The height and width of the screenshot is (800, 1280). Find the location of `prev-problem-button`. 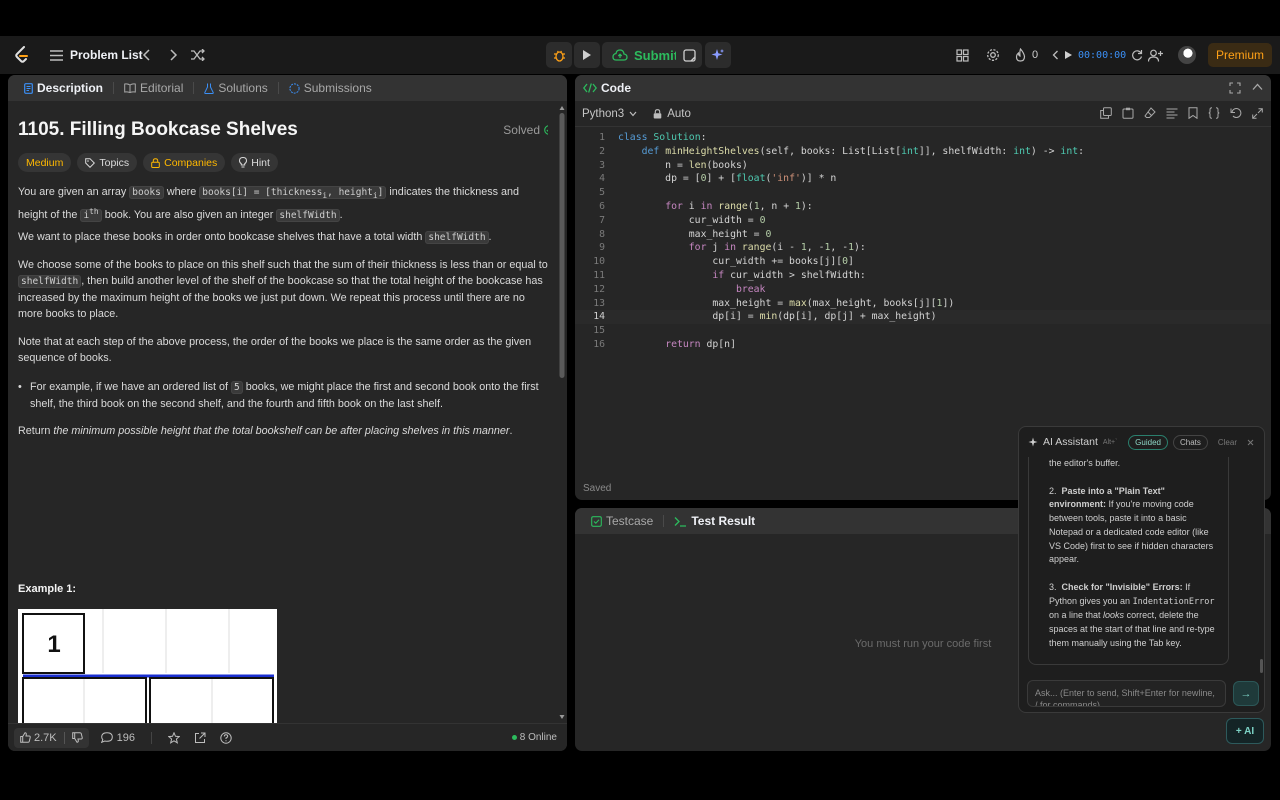

prev-problem-button is located at coordinates (147, 55).